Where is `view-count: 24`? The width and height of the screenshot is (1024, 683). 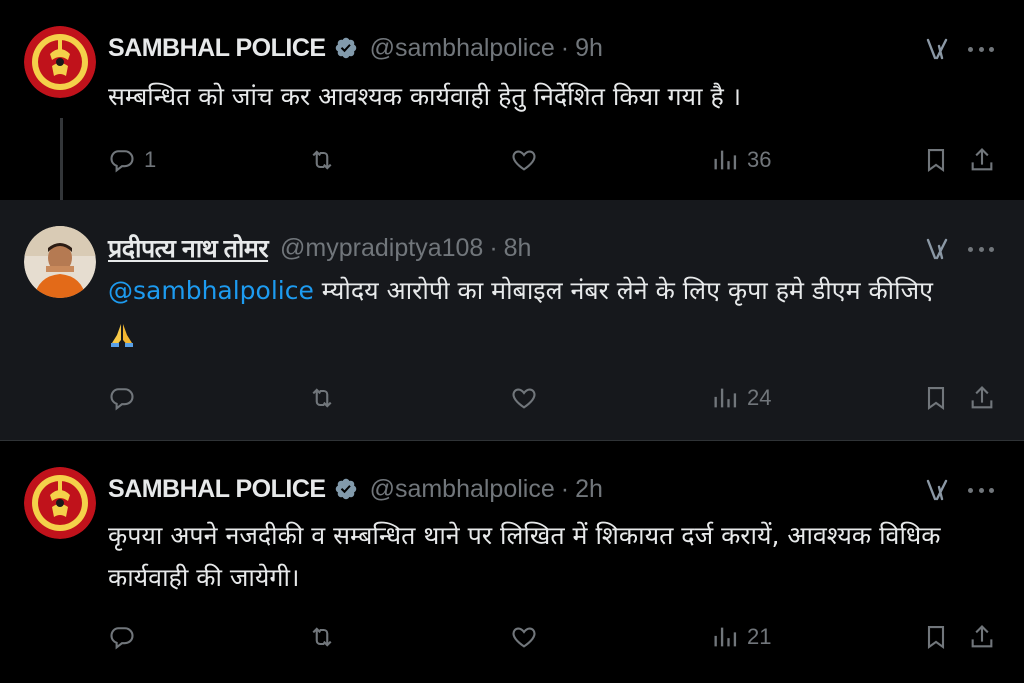 view-count: 24 is located at coordinates (759, 397).